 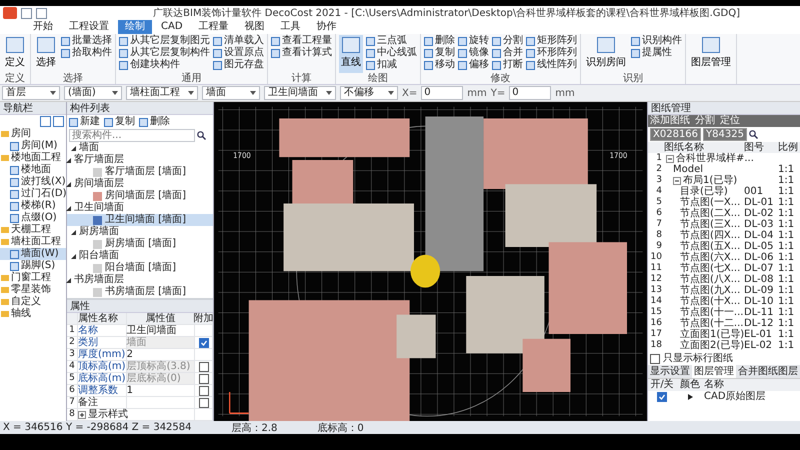 I want to click on drawing-name: 立面图1(已导), so click(x=712, y=334).